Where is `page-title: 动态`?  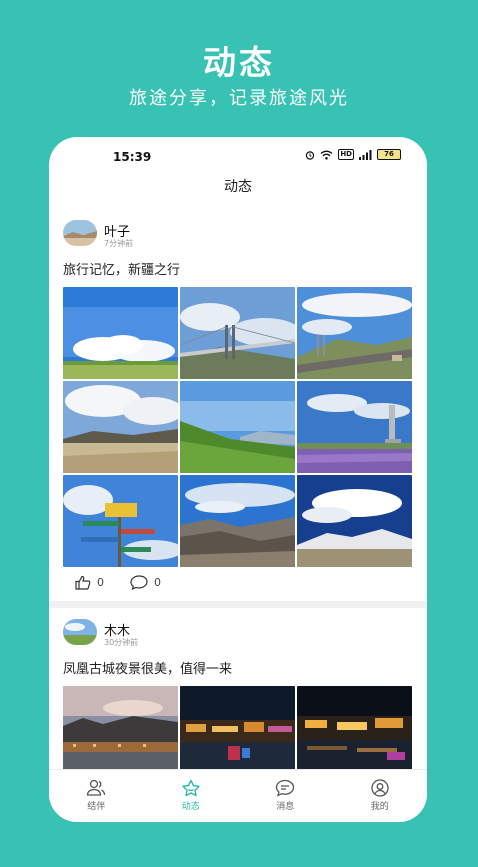 page-title: 动态 is located at coordinates (238, 187).